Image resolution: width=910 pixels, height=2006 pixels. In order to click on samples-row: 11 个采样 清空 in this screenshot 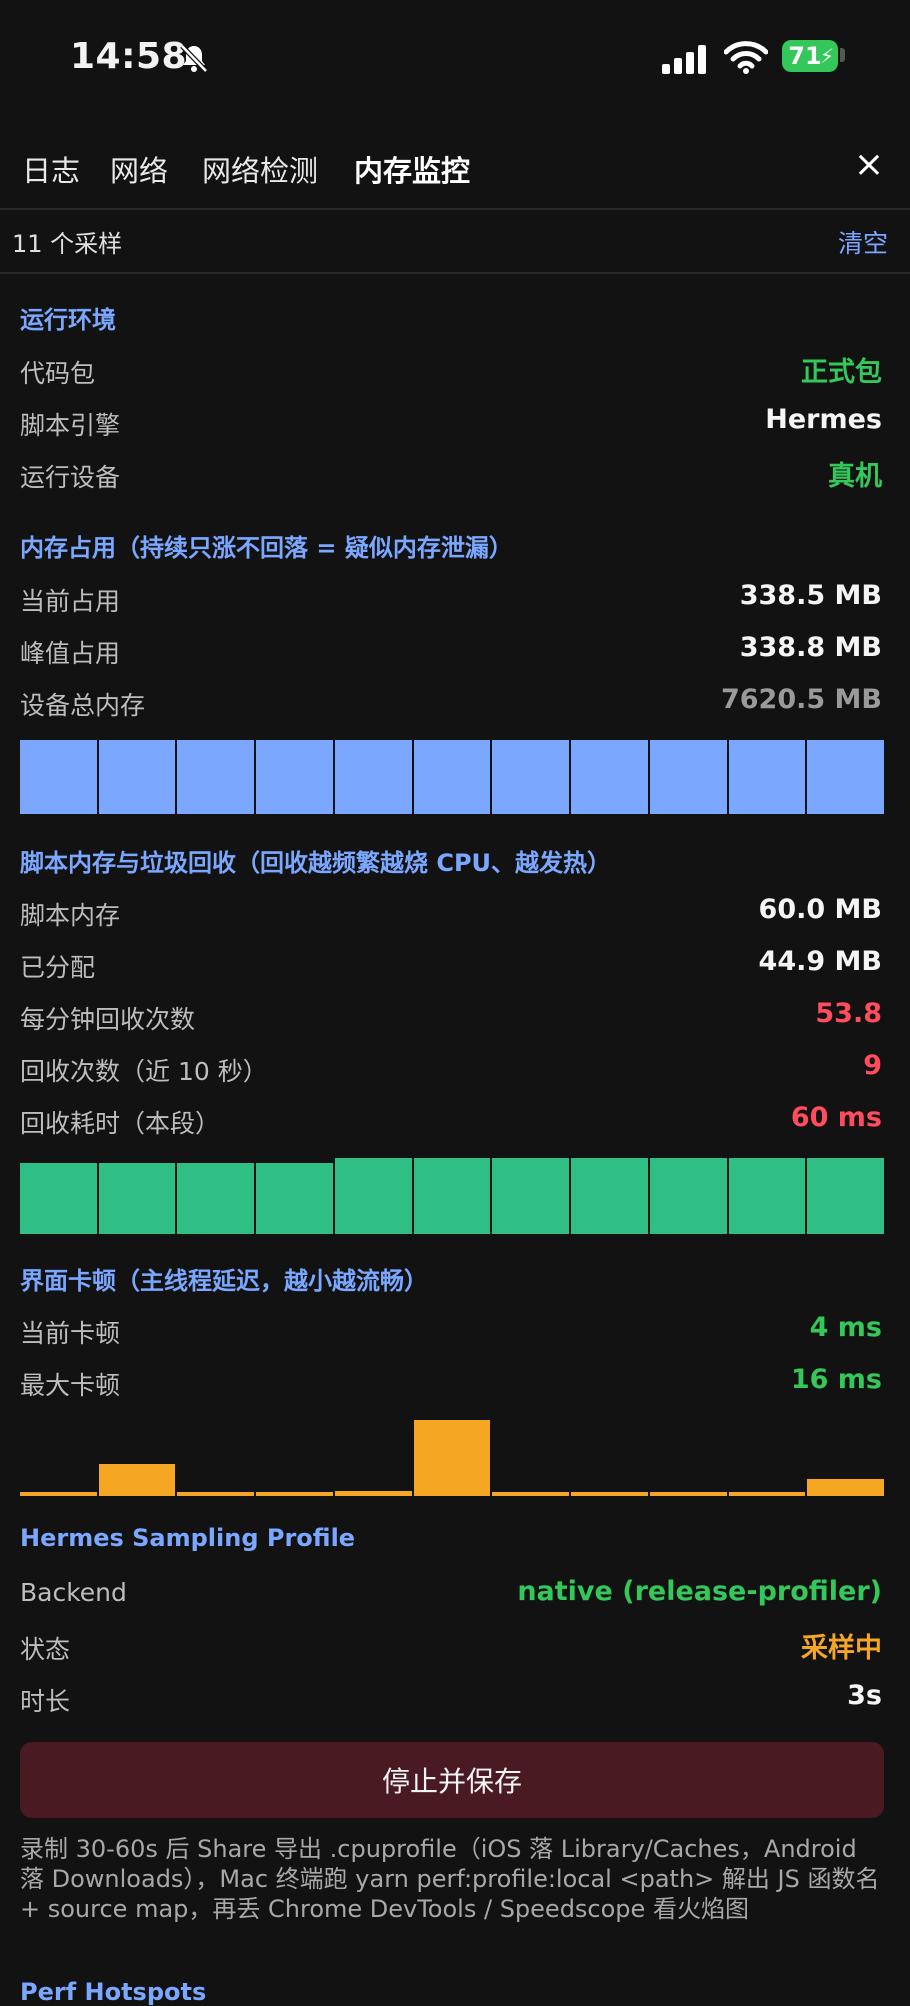, I will do `click(455, 242)`.